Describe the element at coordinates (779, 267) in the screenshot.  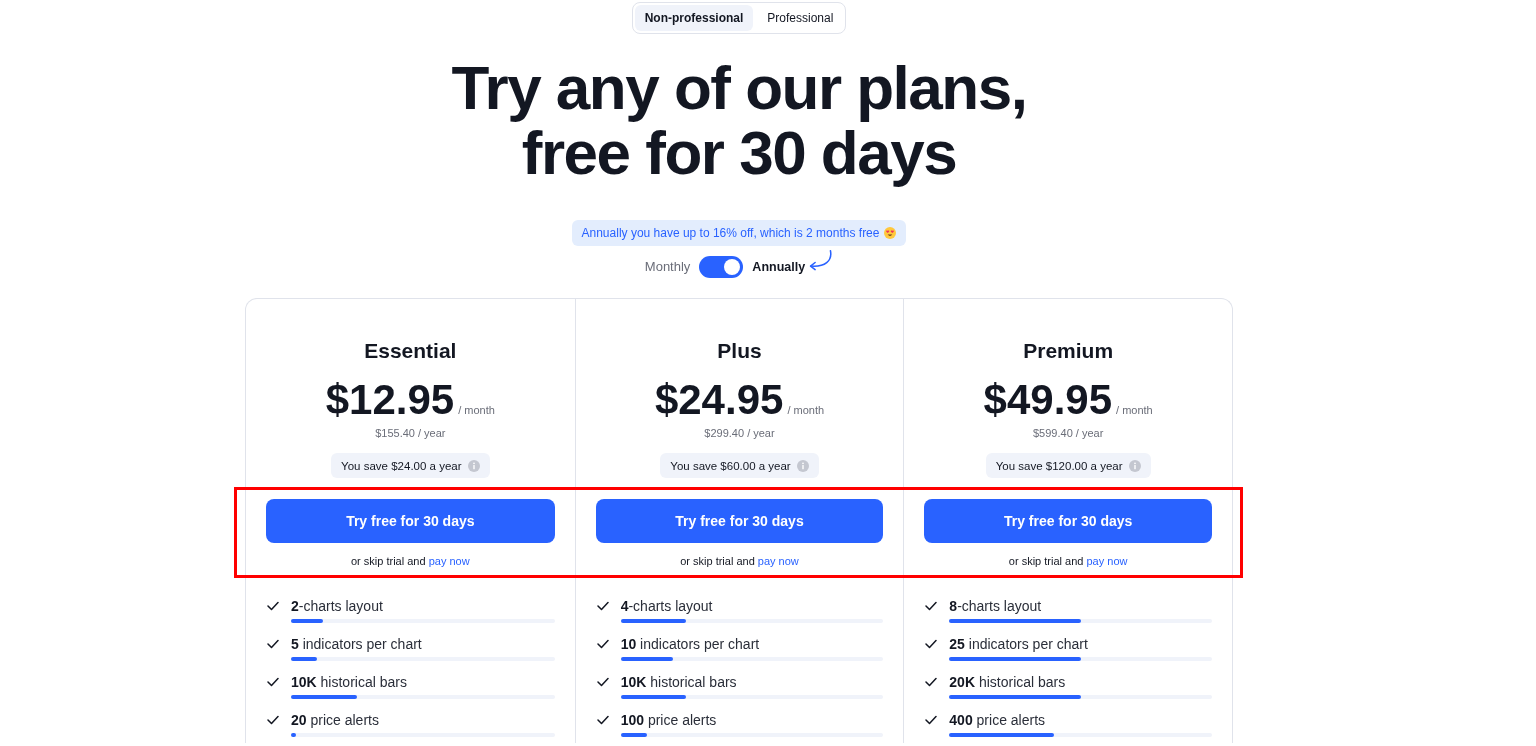
I see `annually-label: Annually` at that location.